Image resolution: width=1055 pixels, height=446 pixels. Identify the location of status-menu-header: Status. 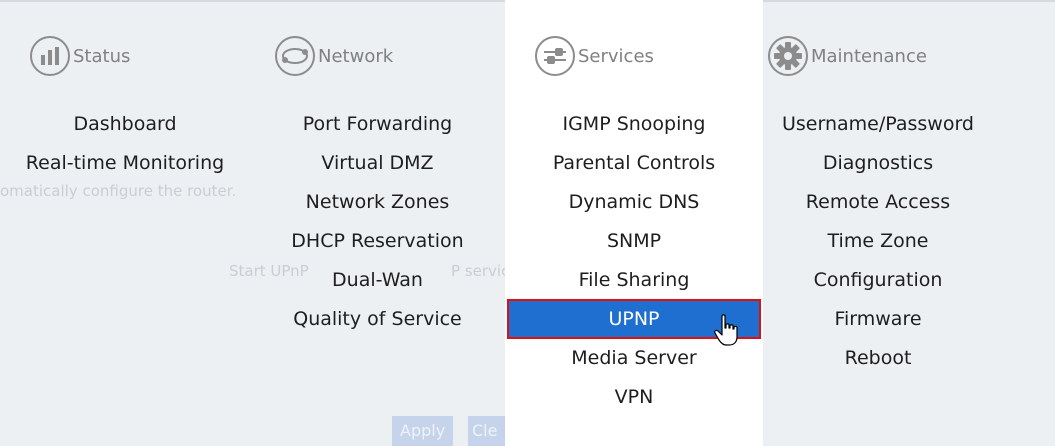
(80, 56).